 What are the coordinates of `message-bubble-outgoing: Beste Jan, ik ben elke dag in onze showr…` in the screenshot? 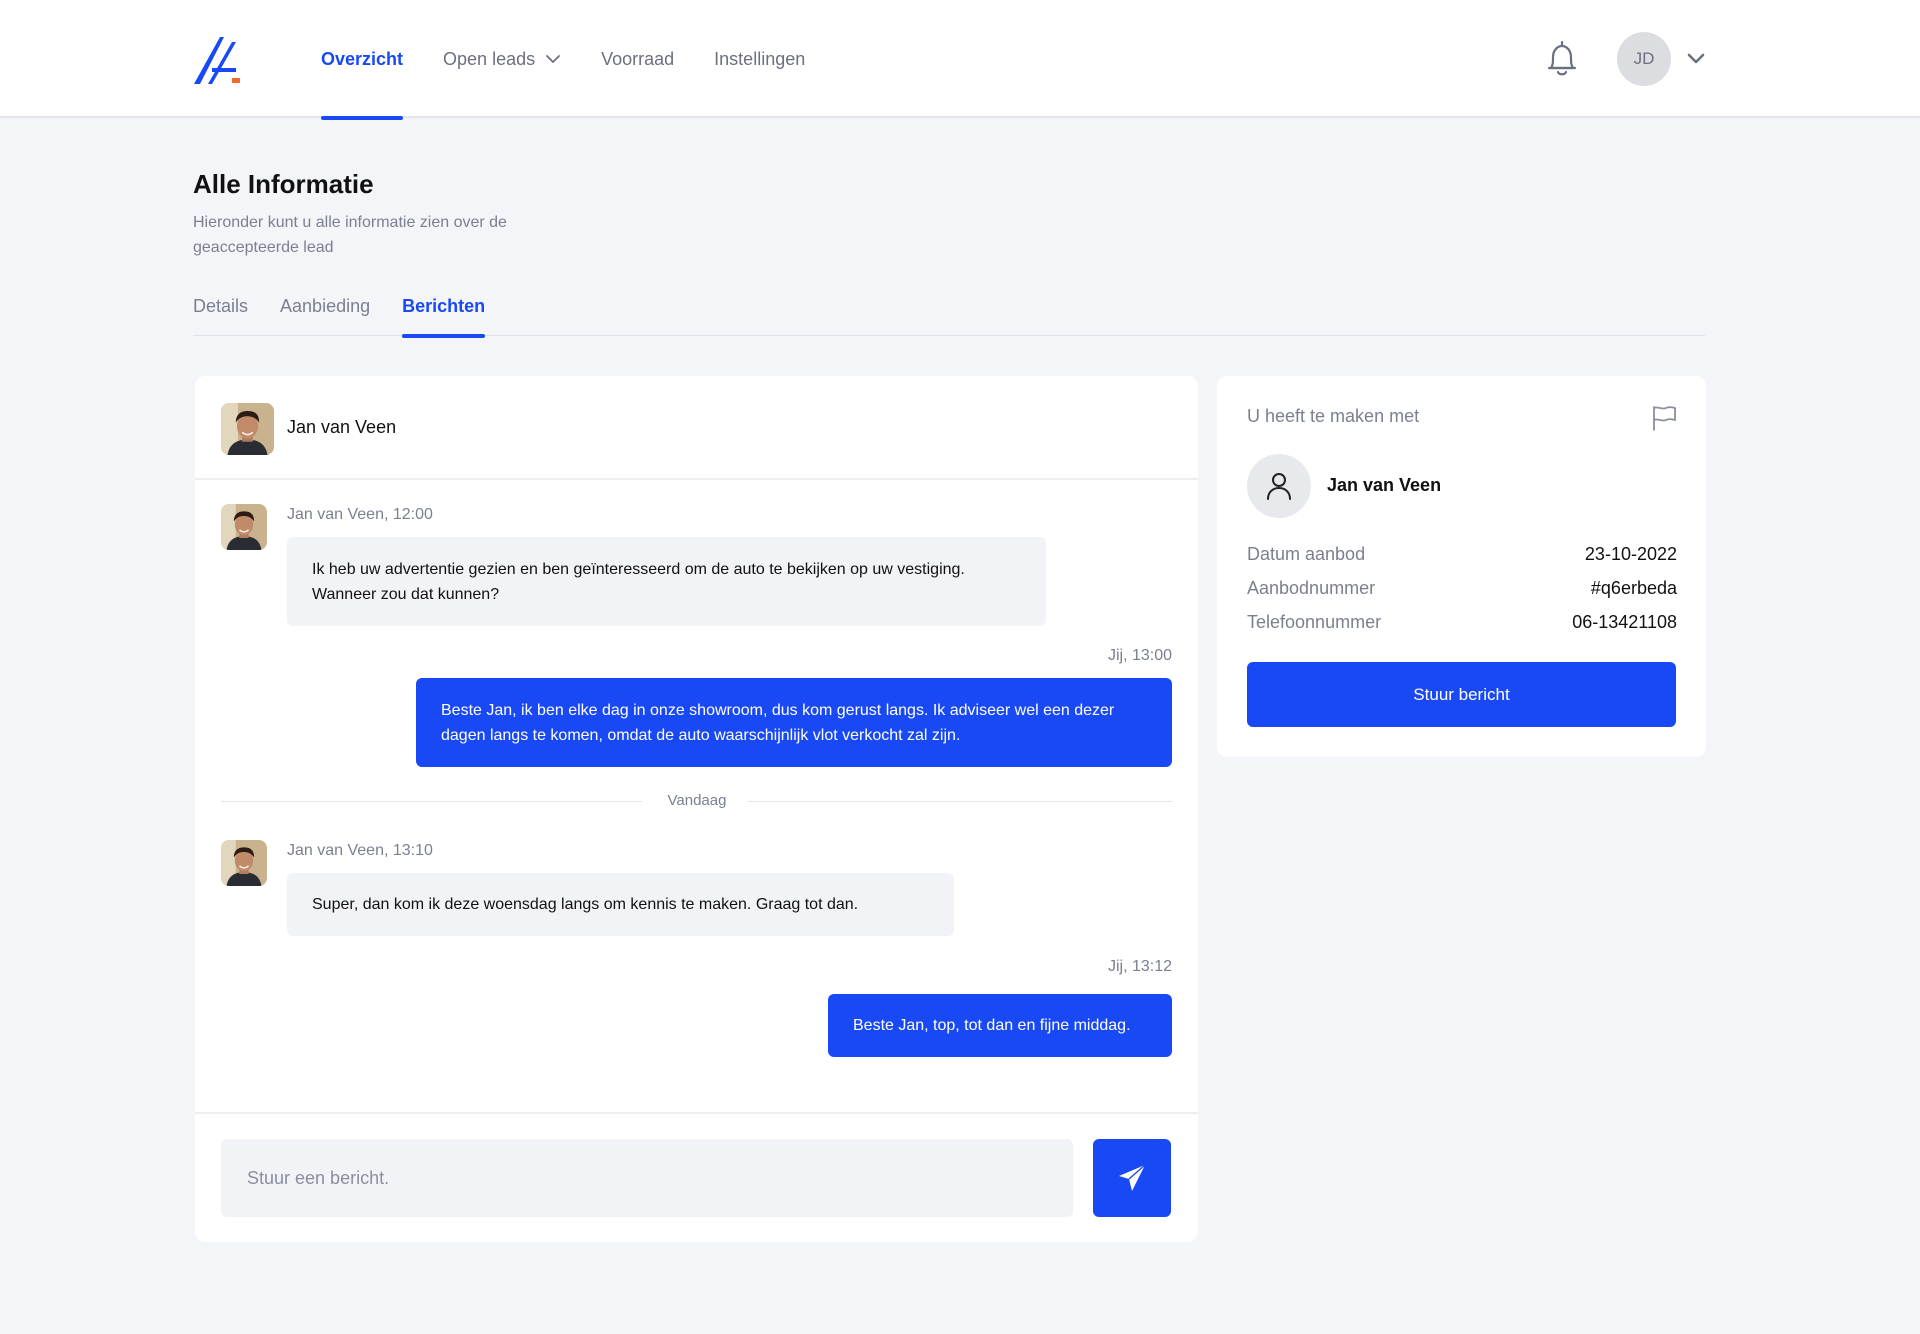 It's located at (794, 722).